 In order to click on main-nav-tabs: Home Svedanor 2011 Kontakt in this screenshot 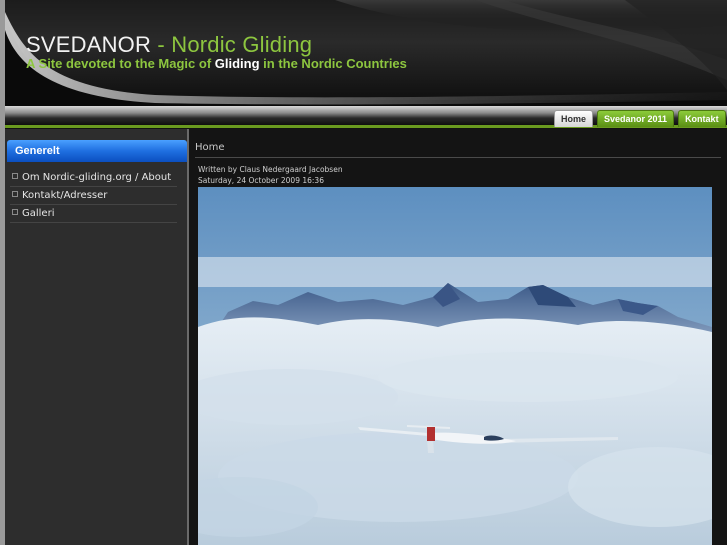, I will do `click(640, 118)`.